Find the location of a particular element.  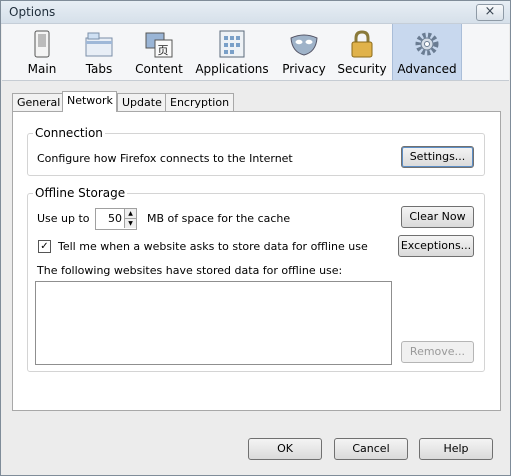

svg-text: 页 is located at coordinates (163, 50).